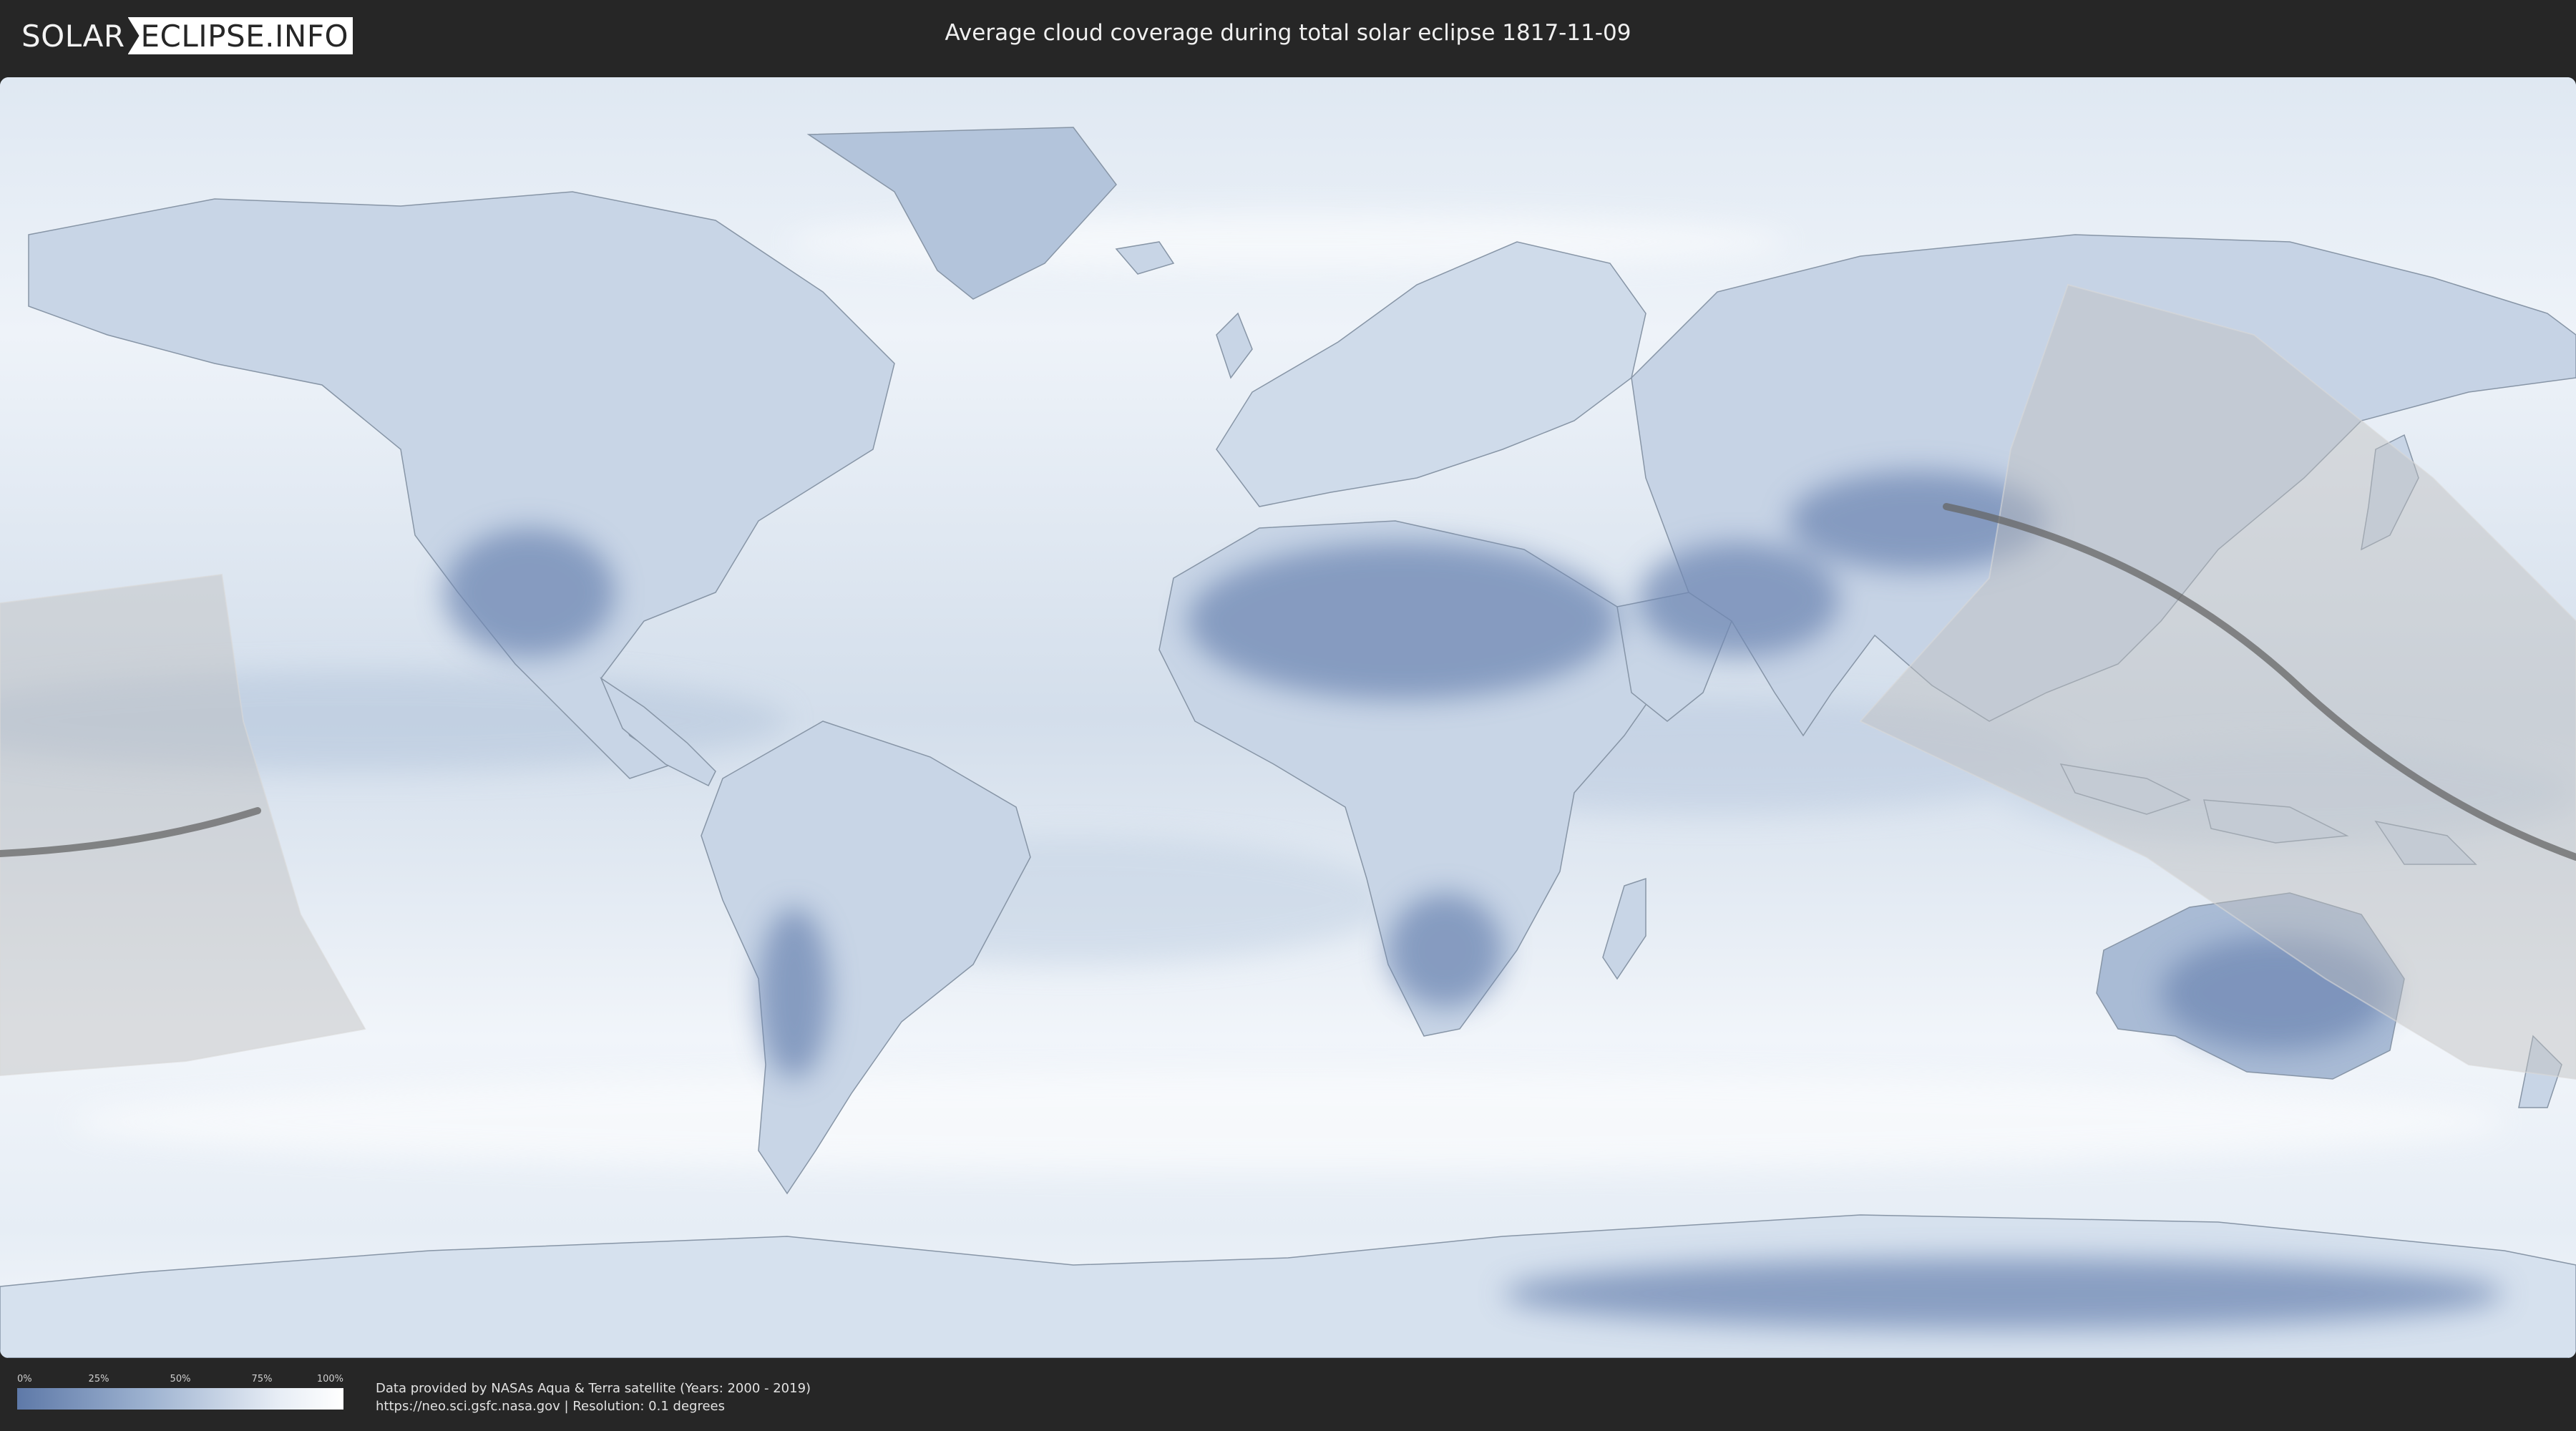 The height and width of the screenshot is (1431, 2576). I want to click on antarctica-clear, so click(2003, 1293).